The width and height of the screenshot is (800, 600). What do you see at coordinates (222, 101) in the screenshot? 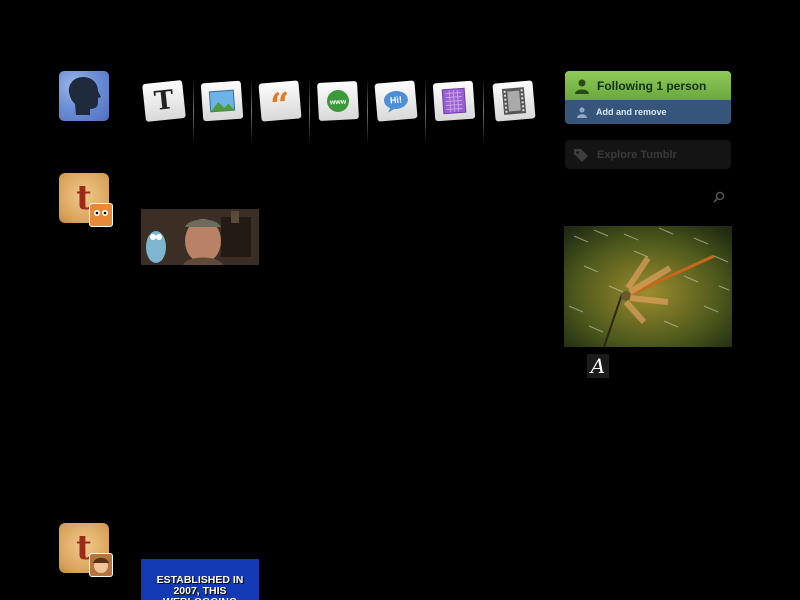
I see `photo-icon` at bounding box center [222, 101].